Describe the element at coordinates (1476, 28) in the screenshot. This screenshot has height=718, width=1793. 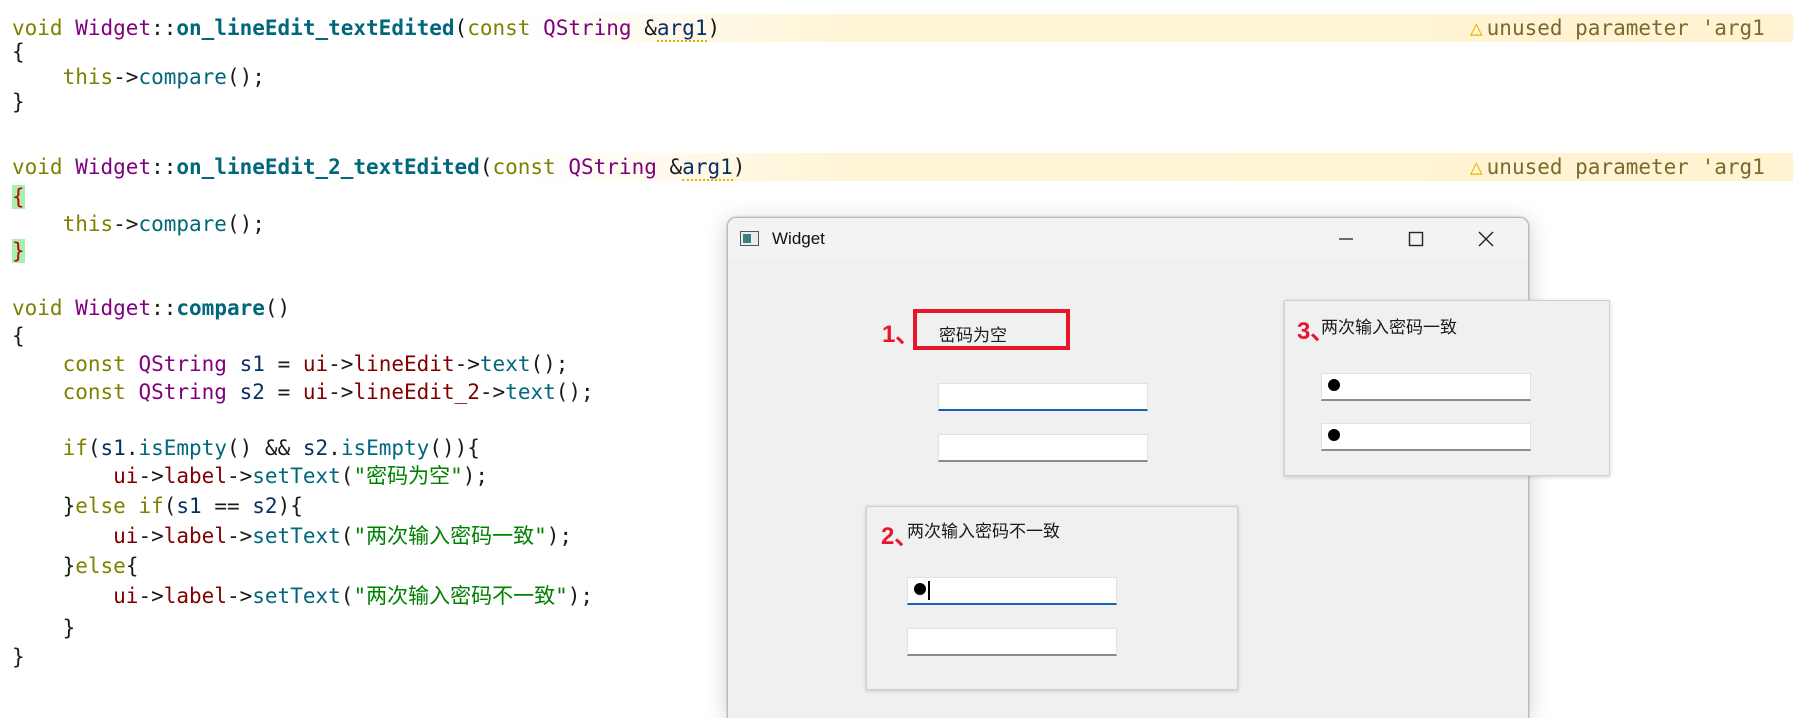
I see `warning-icon: △` at that location.